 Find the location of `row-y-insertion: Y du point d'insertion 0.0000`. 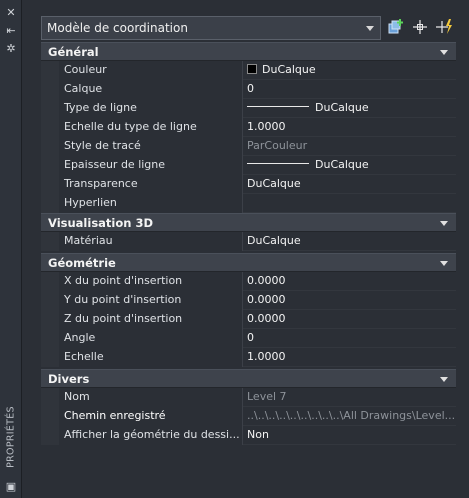

row-y-insertion: Y du point d'insertion 0.0000 is located at coordinates (248, 300).